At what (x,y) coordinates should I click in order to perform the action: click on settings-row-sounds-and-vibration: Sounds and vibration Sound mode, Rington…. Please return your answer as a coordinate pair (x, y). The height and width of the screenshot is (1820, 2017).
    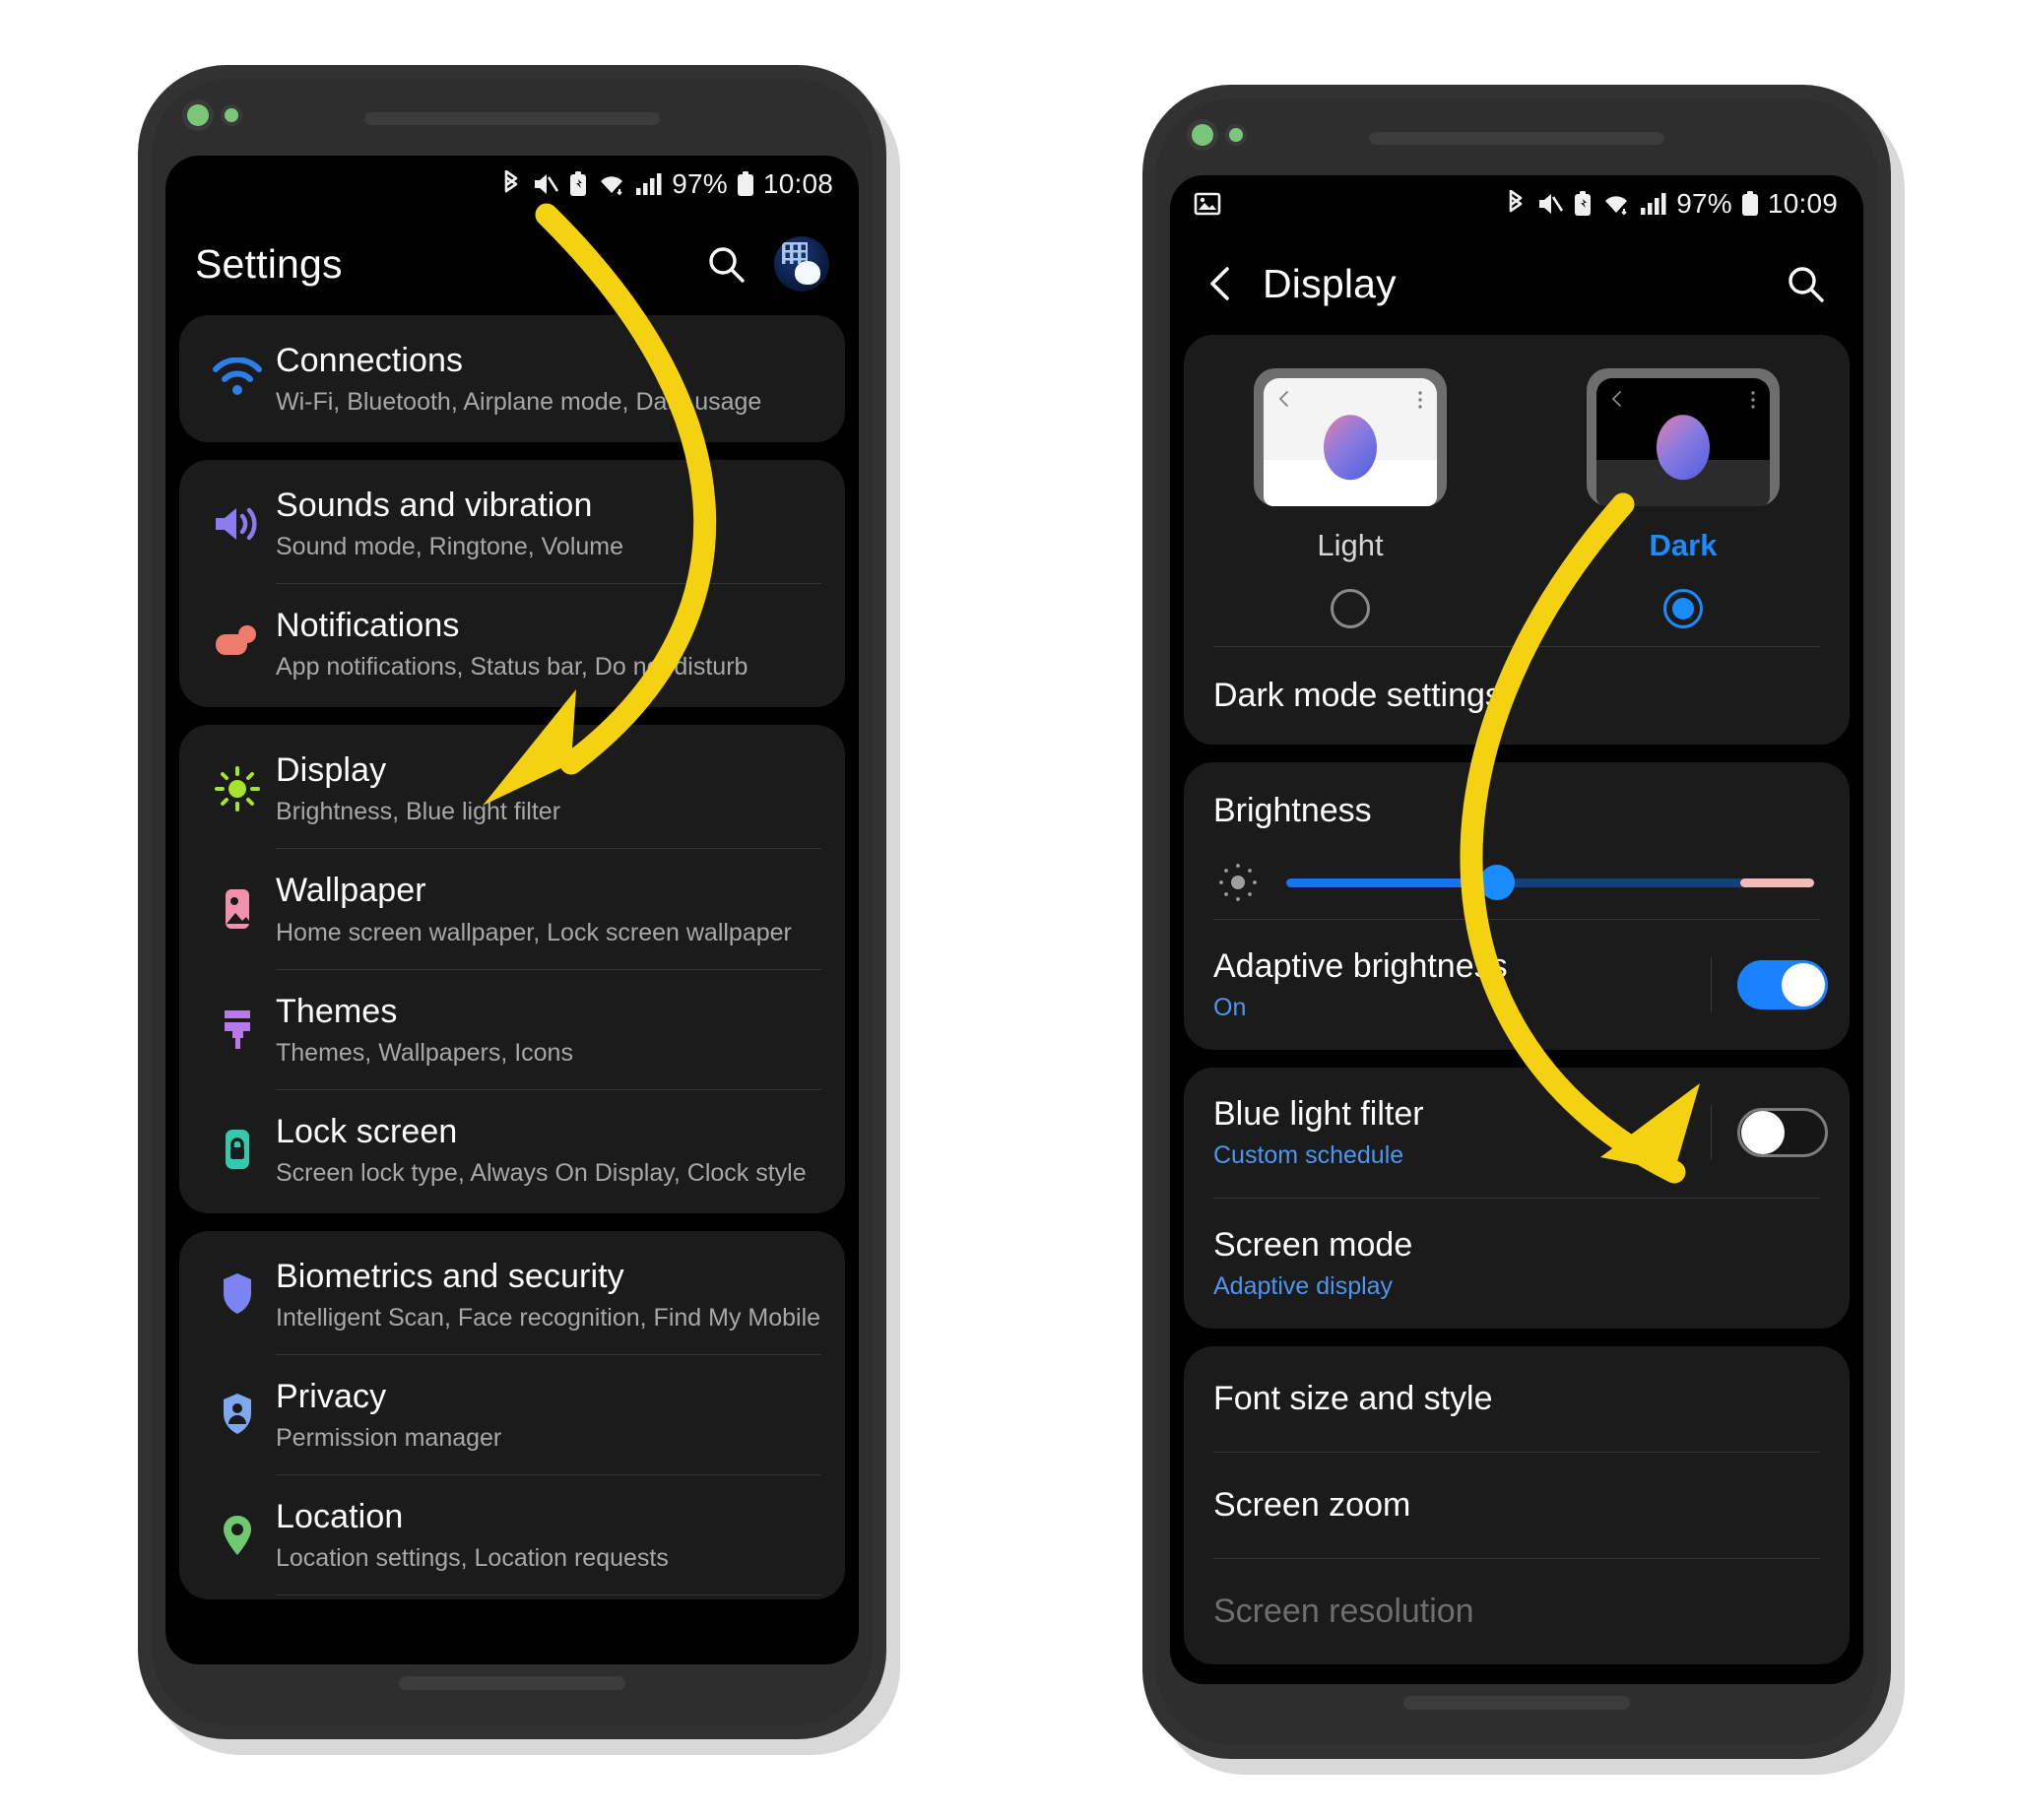
    Looking at the image, I should click on (512, 523).